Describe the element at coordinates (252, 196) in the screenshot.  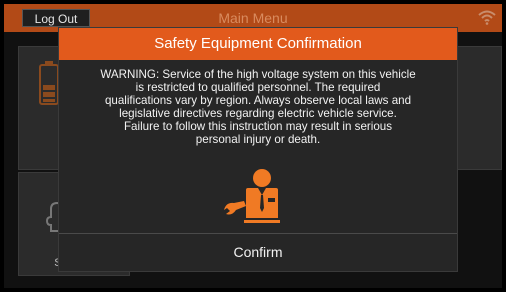
I see `technician-with-wrench-icon` at that location.